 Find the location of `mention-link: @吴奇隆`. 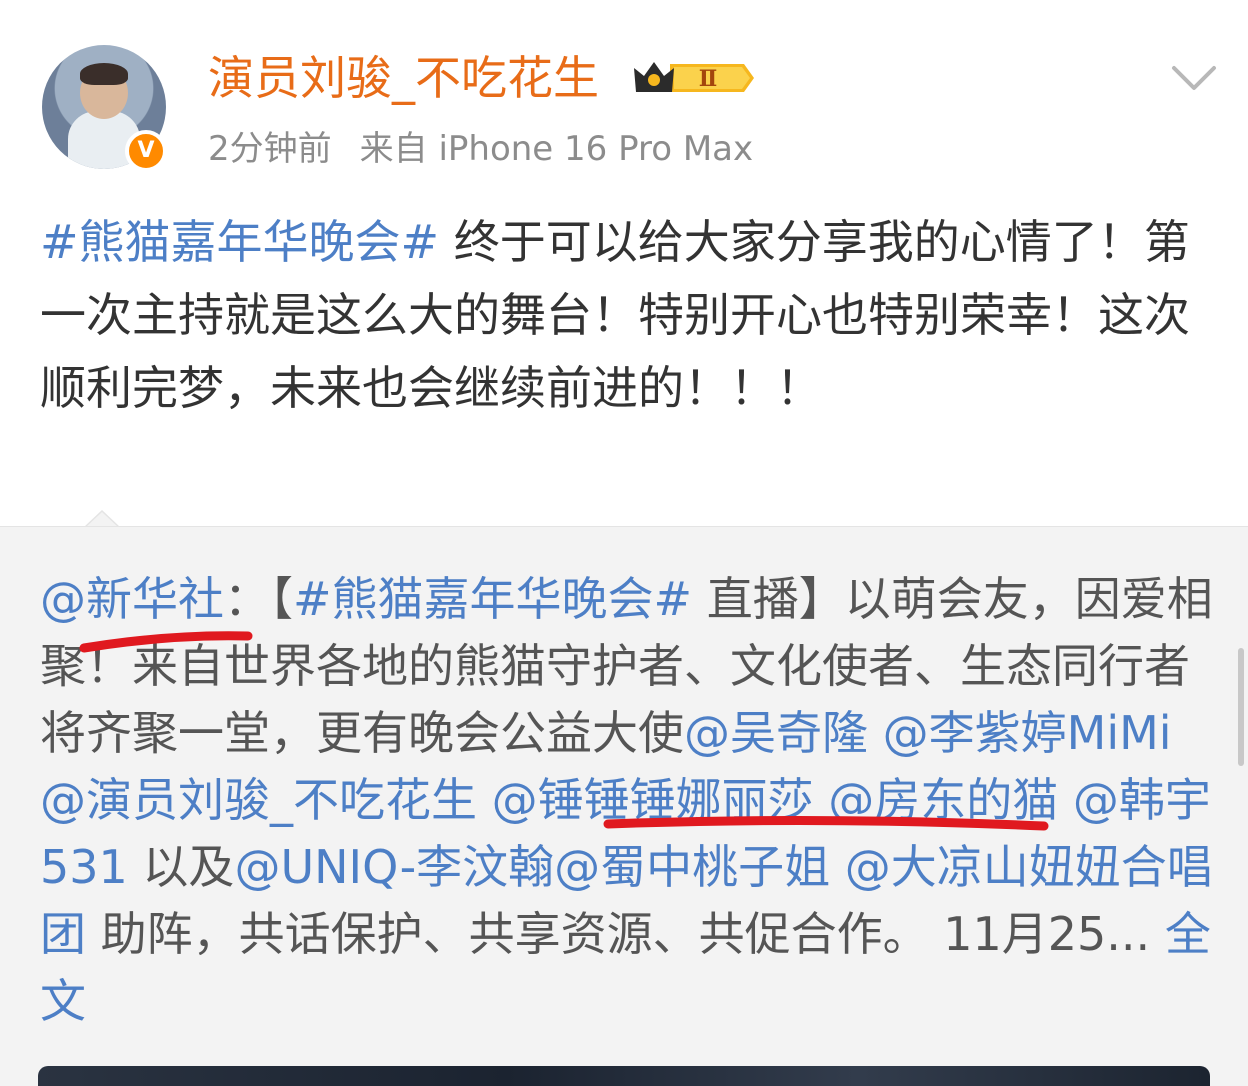

mention-link: @吴奇隆 is located at coordinates (776, 733).